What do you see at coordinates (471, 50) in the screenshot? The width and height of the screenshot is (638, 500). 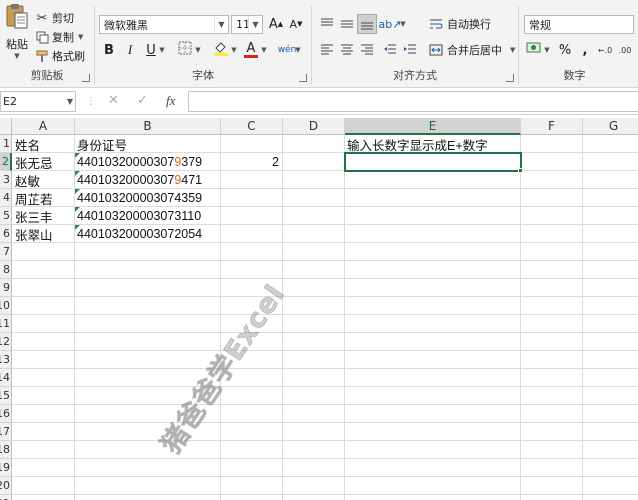 I see `merge-center-button: 合并后居中 ▼` at bounding box center [471, 50].